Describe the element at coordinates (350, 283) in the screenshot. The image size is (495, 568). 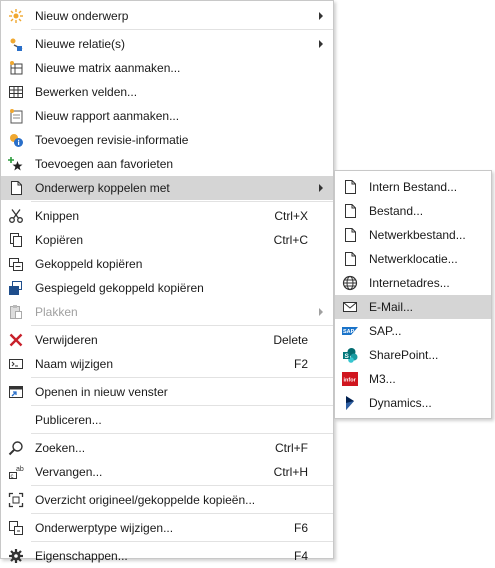
I see `globe-icon` at that location.